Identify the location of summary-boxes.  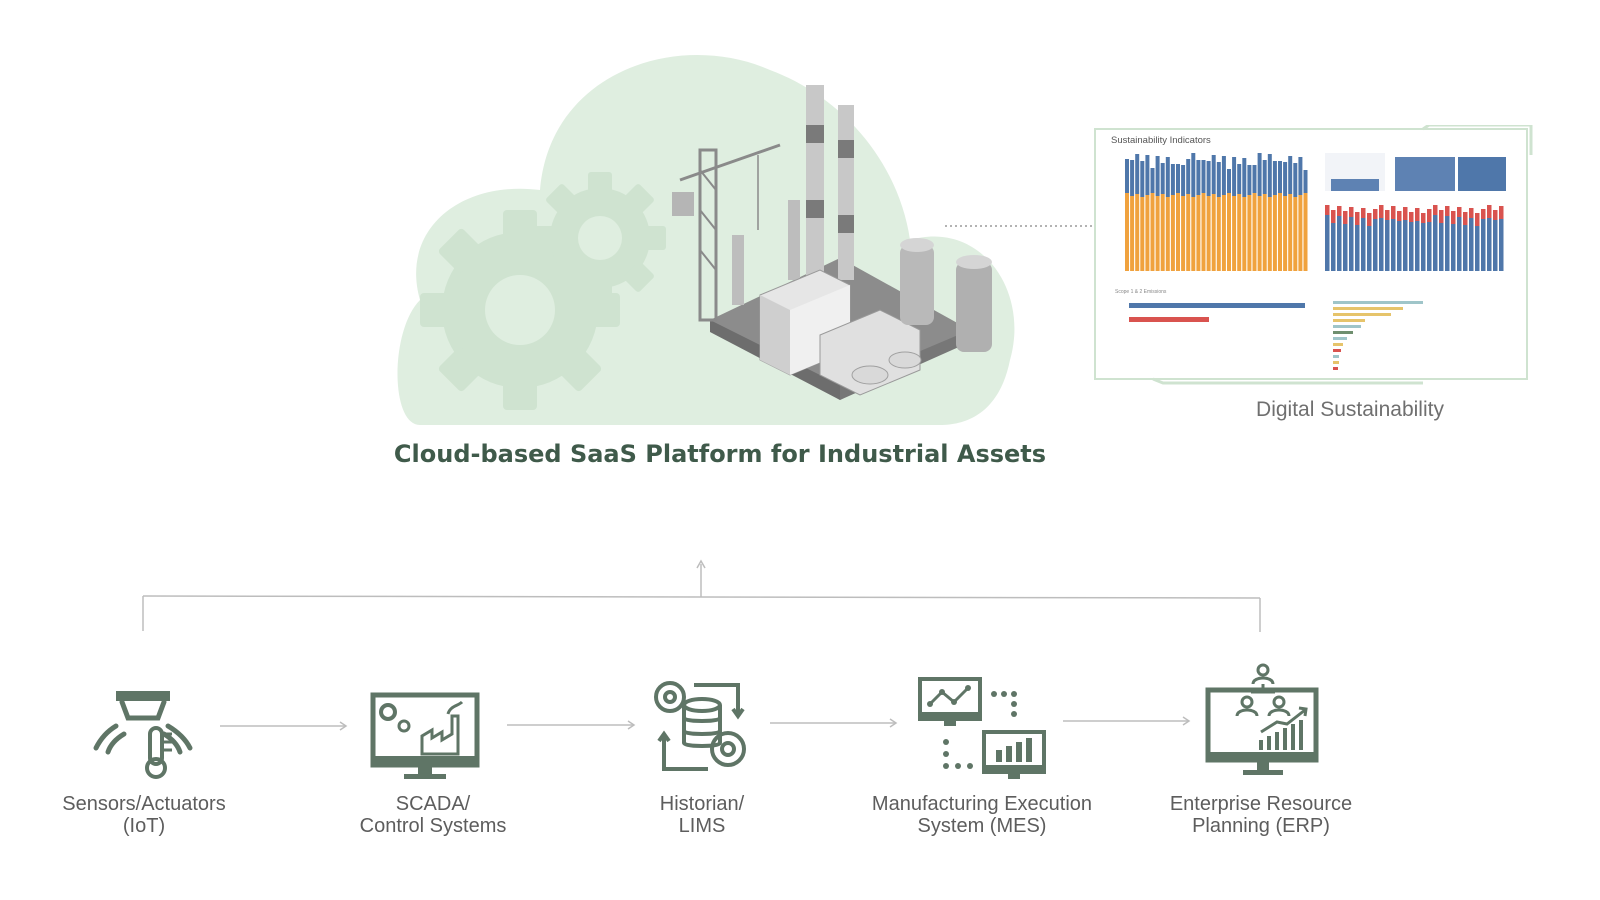
(1415, 172).